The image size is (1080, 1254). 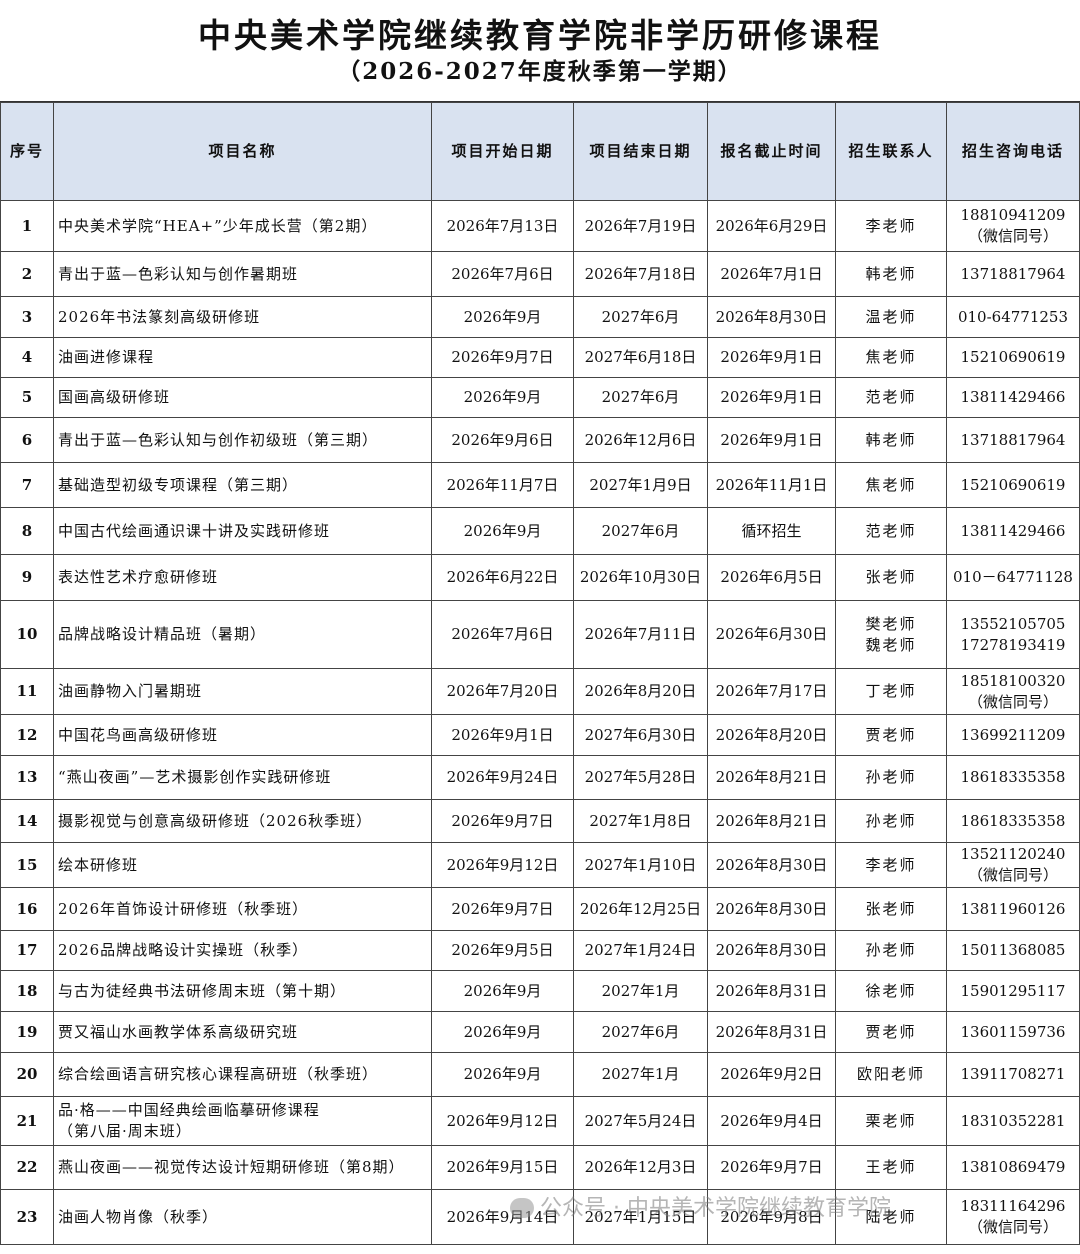 I want to click on row-end-date: 2026年7月11日, so click(x=640, y=634).